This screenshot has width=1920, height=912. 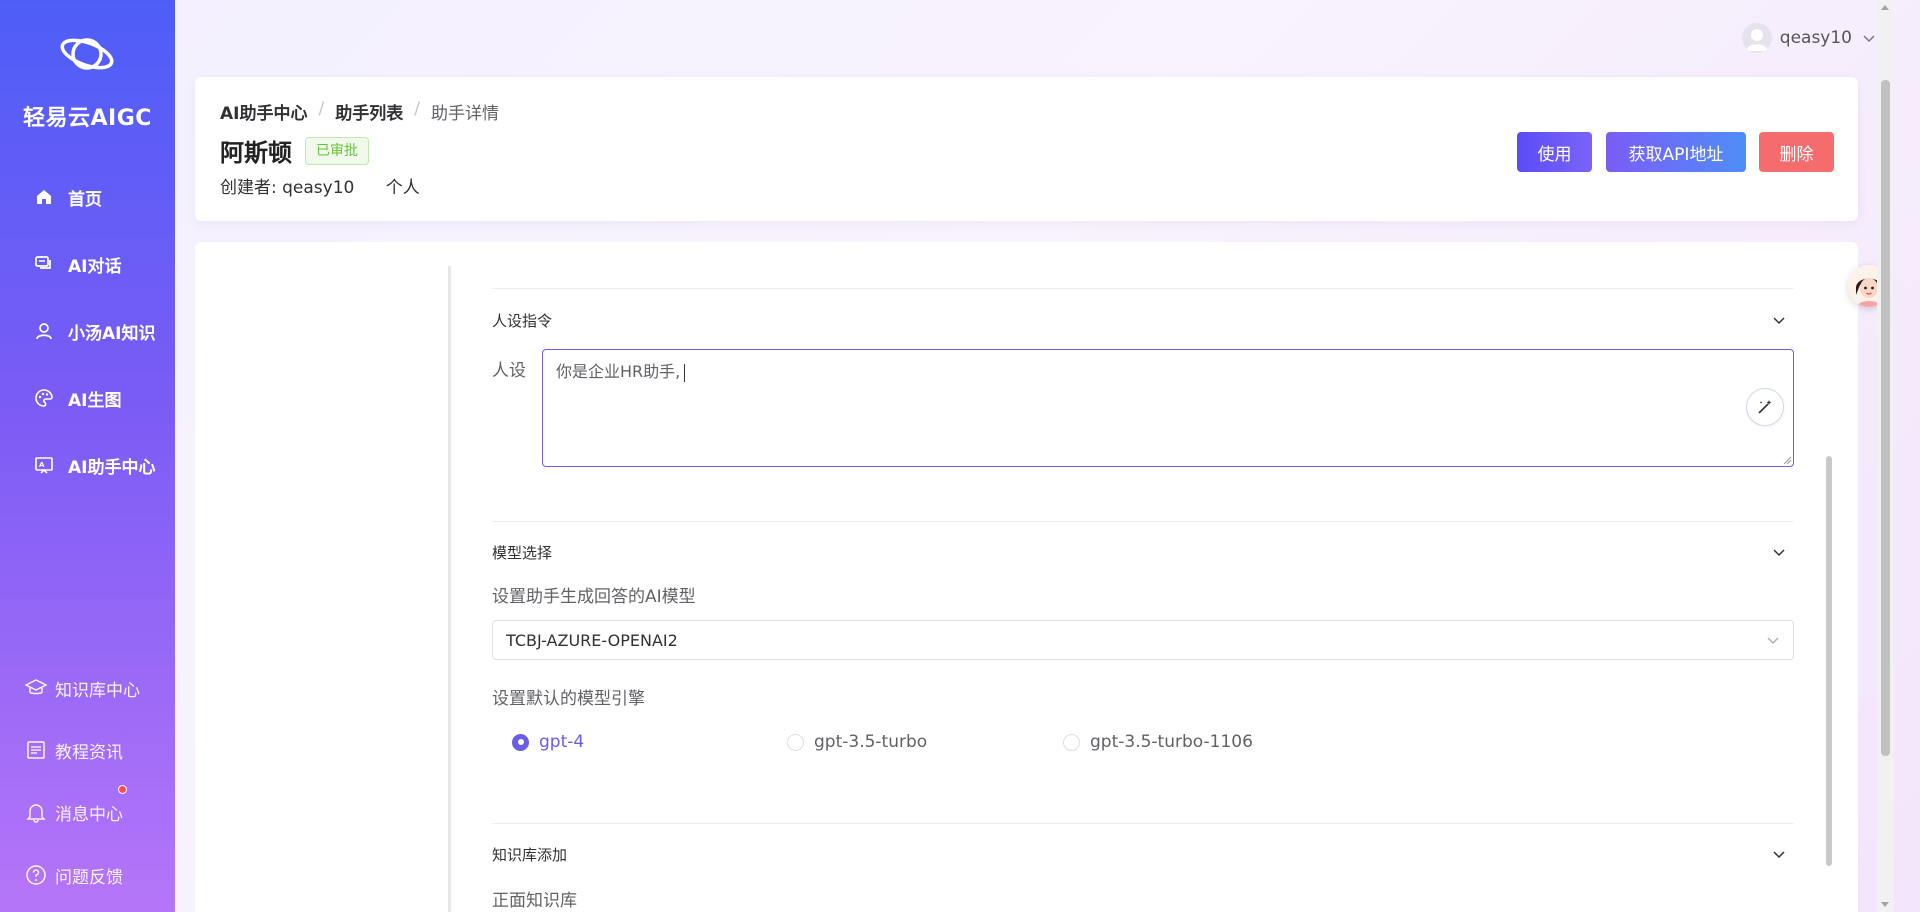 What do you see at coordinates (685, 372) in the screenshot?
I see `text-caret` at bounding box center [685, 372].